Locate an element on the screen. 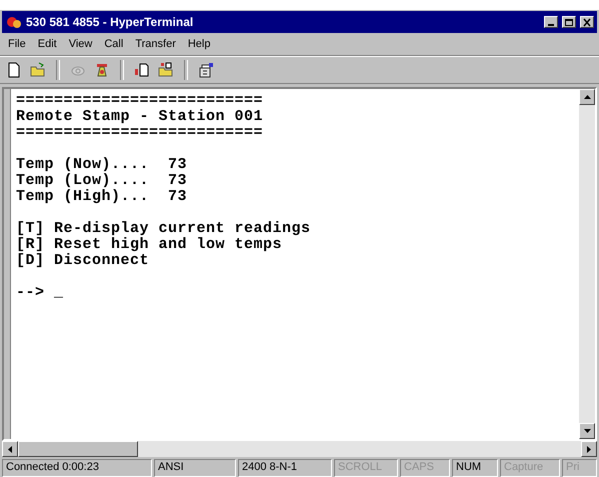 The image size is (599, 477). close-icon is located at coordinates (587, 22).